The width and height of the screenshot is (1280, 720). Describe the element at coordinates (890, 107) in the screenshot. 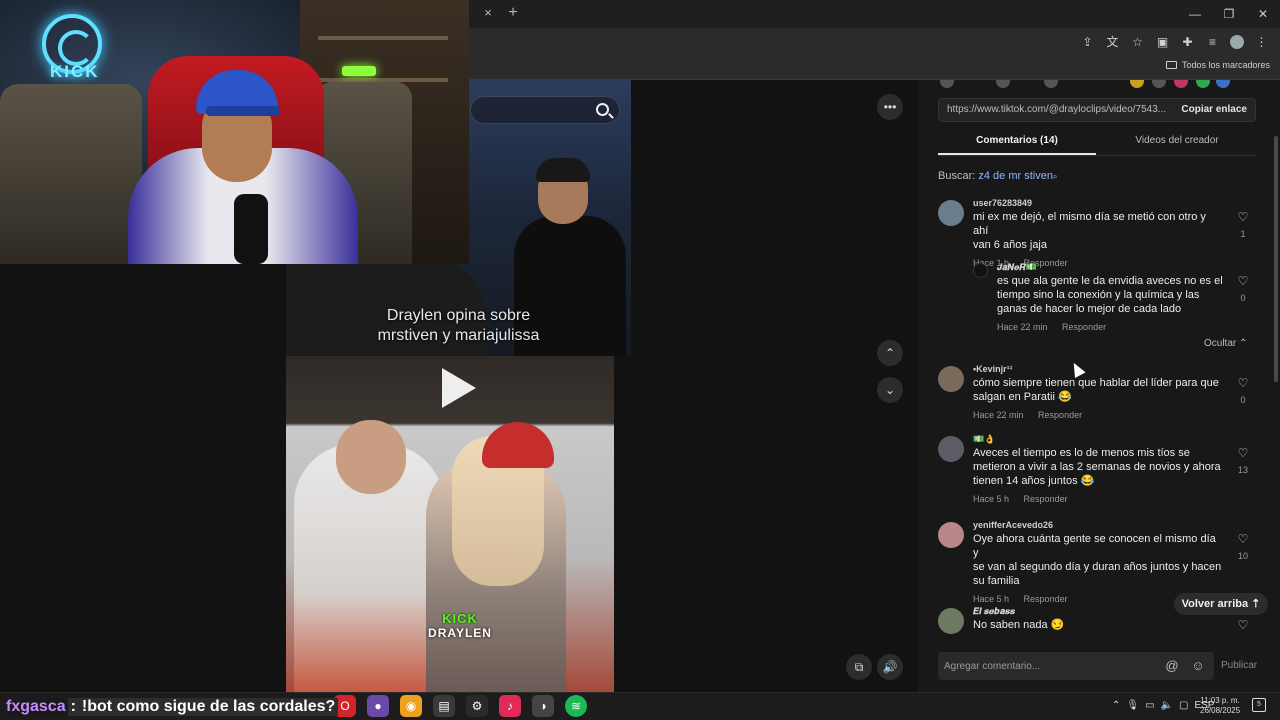

I see `more-options-button: •••` at that location.